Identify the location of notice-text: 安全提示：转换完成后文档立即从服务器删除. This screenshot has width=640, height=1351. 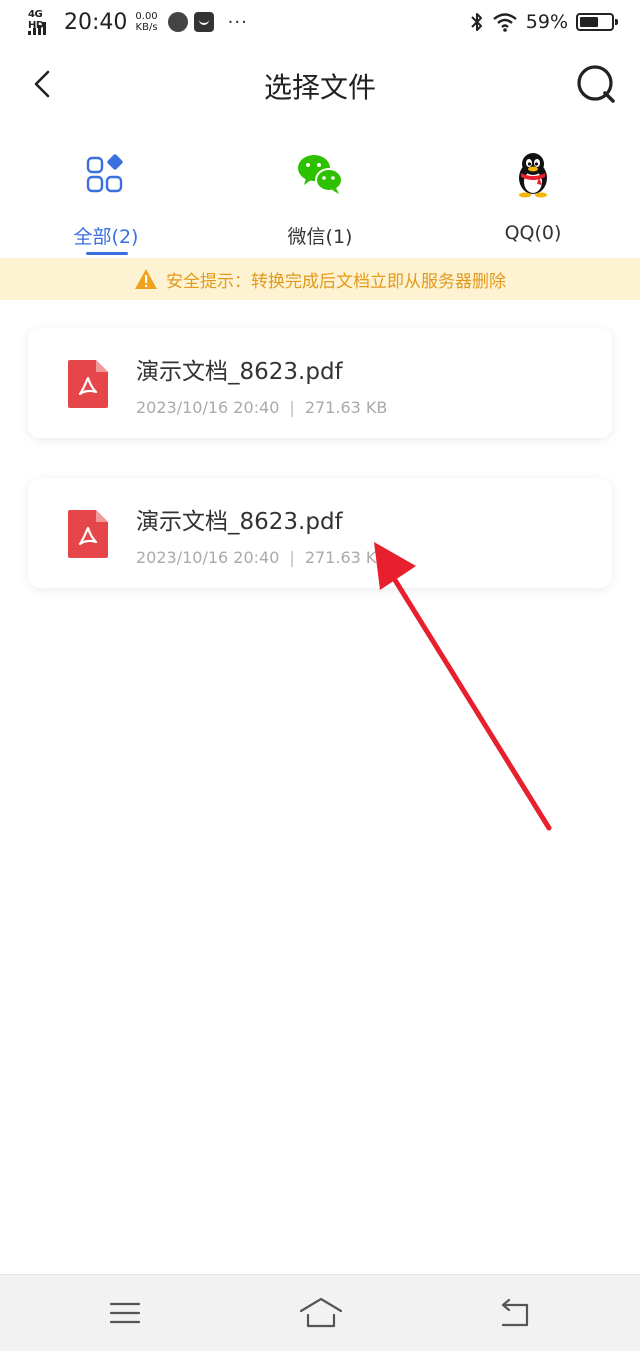
(336, 281).